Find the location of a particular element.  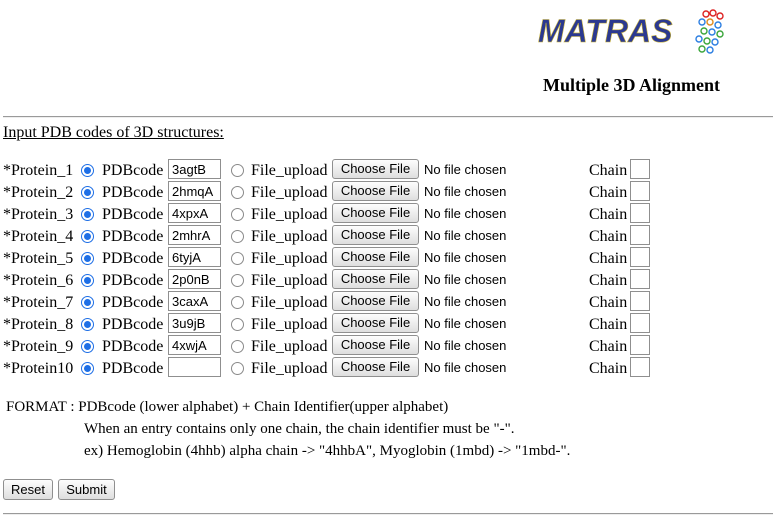

pdbcode-input: 6tyjA is located at coordinates (194, 257).